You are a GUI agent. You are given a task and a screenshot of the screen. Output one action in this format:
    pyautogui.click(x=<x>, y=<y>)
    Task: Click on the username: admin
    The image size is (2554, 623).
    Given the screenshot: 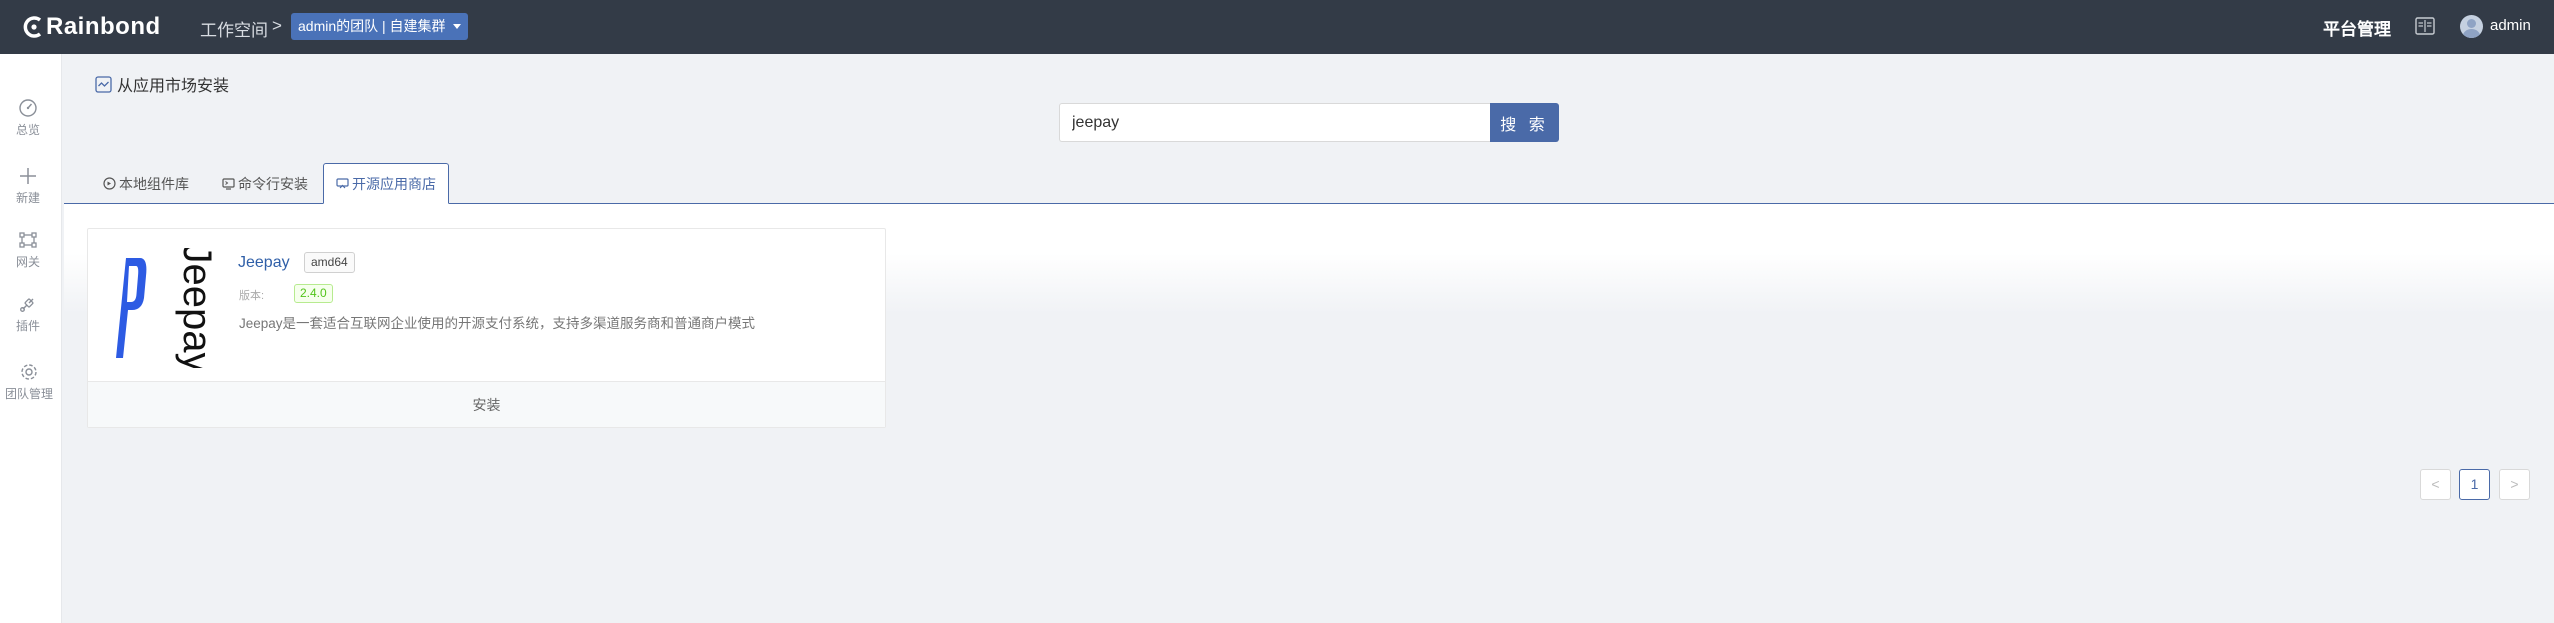 What is the action you would take?
    pyautogui.click(x=2510, y=25)
    